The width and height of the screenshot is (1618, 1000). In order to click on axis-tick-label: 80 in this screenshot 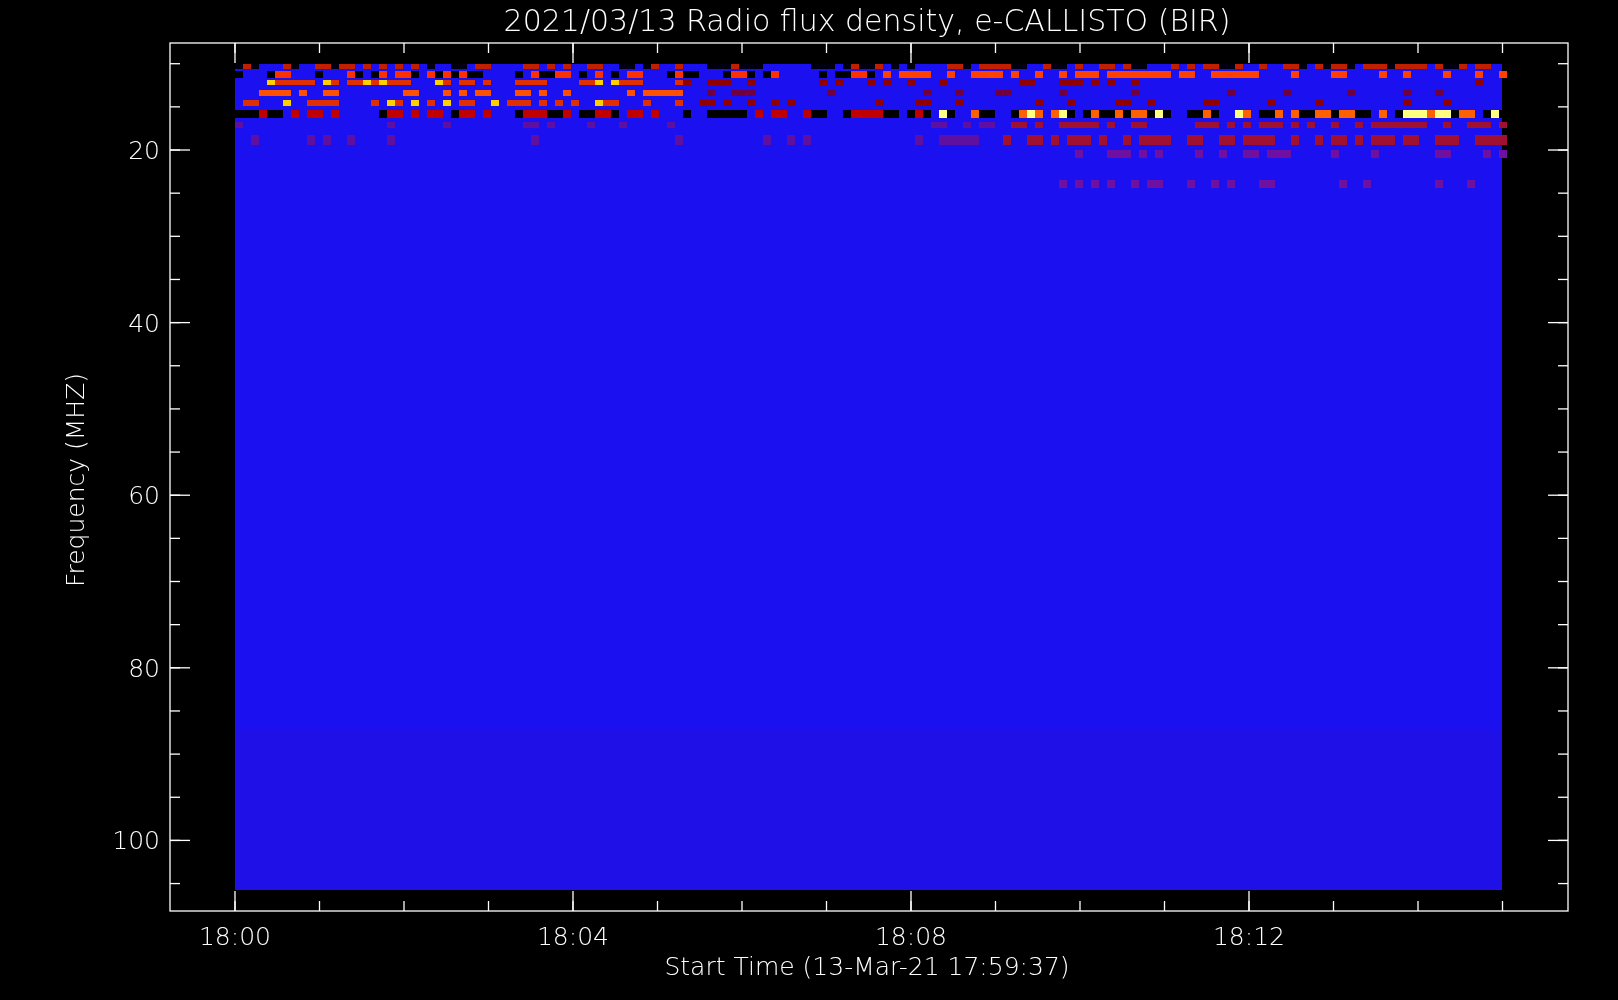, I will do `click(144, 668)`.